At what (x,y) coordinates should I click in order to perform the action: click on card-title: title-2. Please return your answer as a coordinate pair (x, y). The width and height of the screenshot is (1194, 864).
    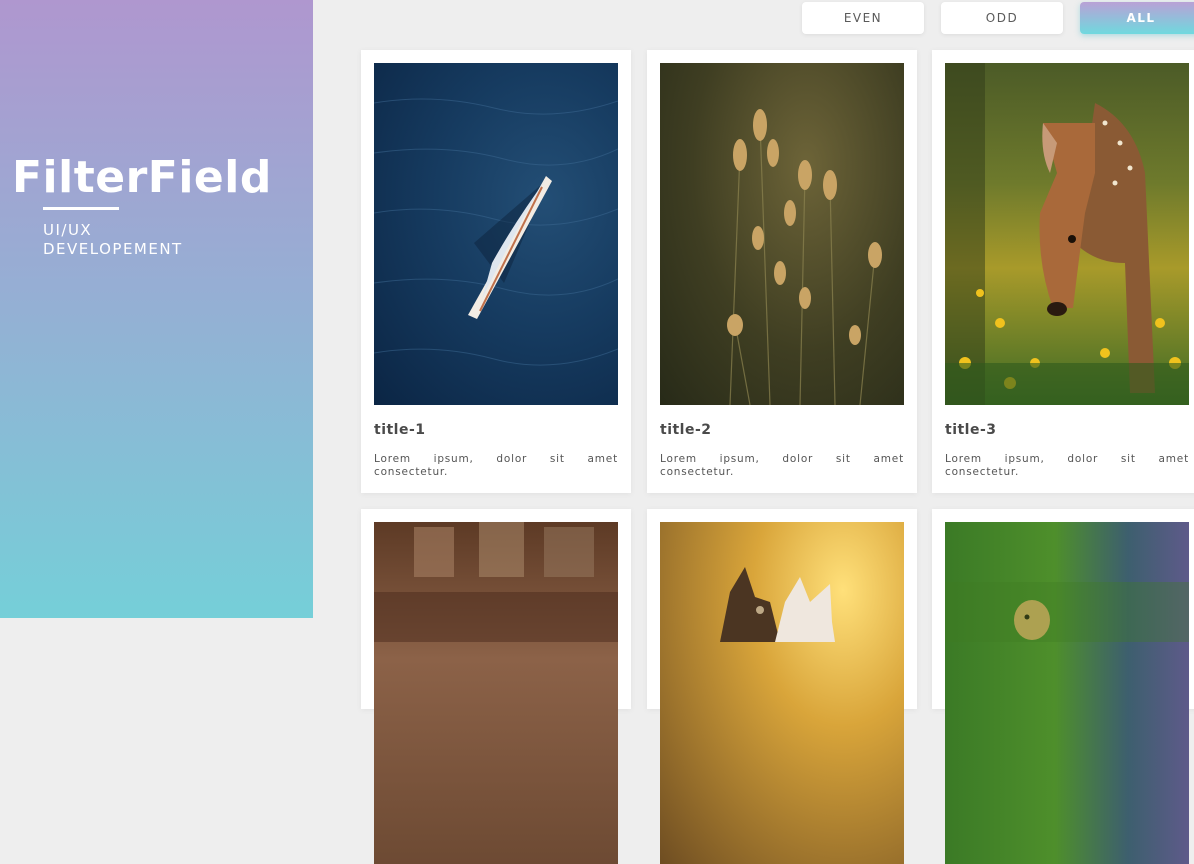
    Looking at the image, I should click on (686, 430).